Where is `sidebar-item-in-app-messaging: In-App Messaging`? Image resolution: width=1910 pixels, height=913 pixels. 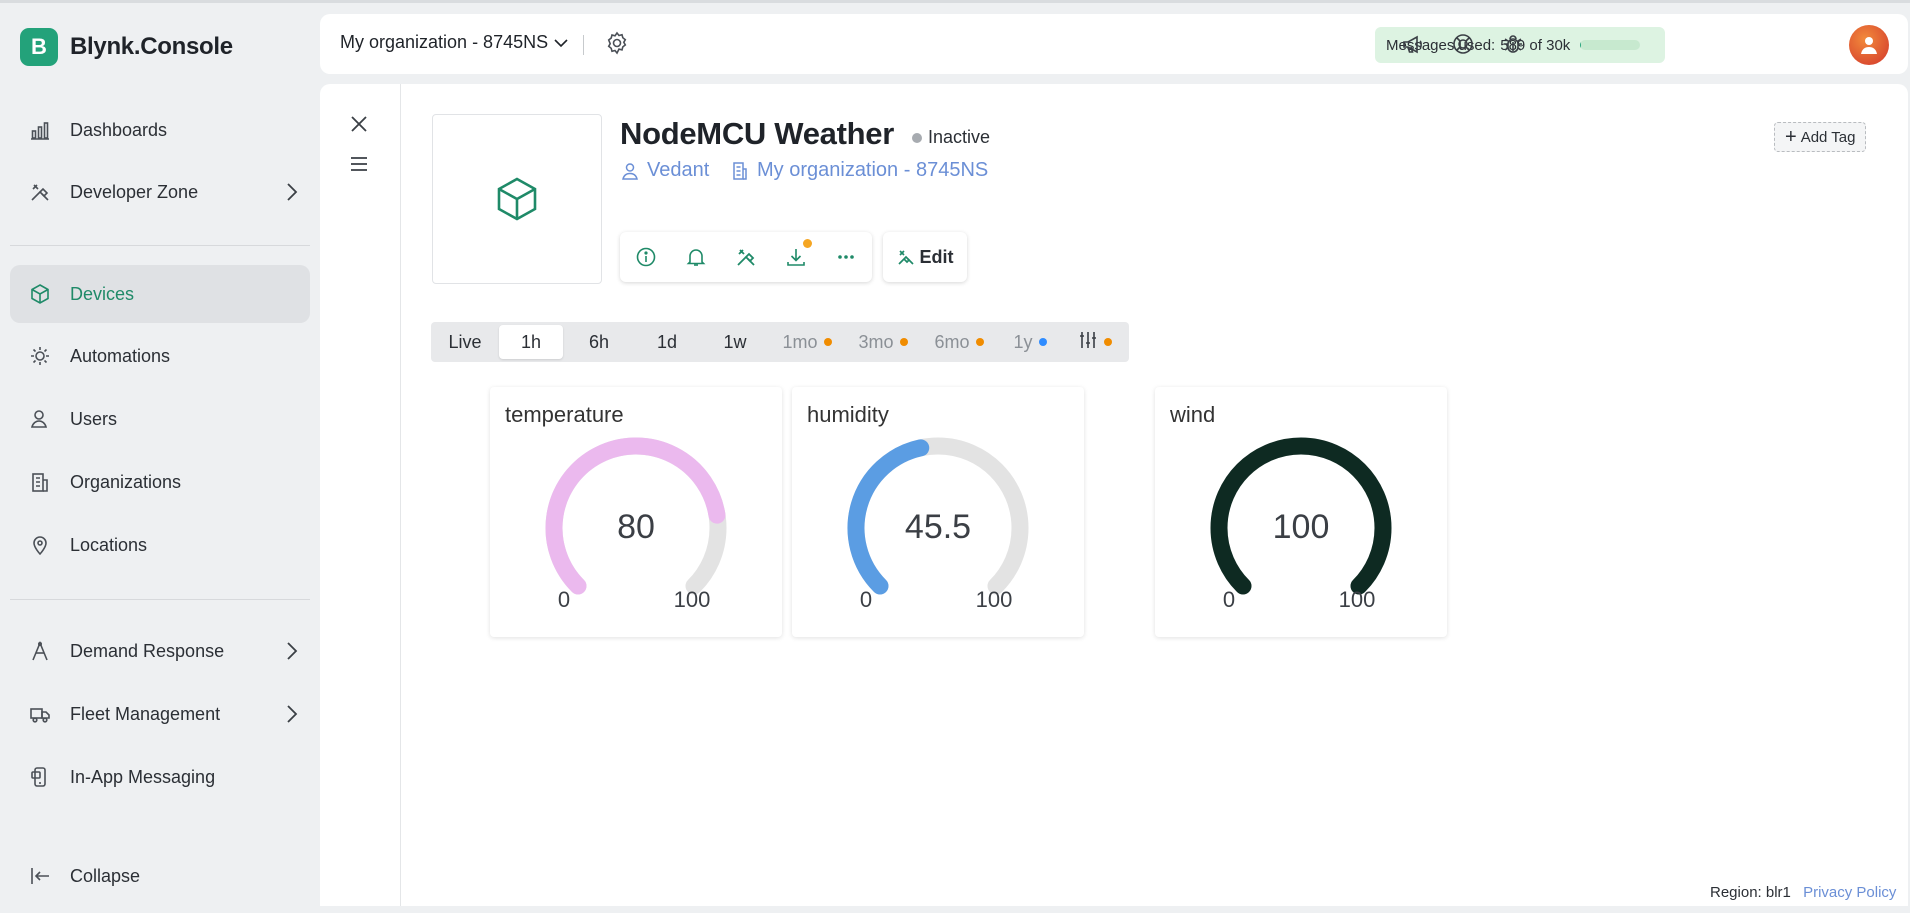 sidebar-item-in-app-messaging: In-App Messaging is located at coordinates (160, 777).